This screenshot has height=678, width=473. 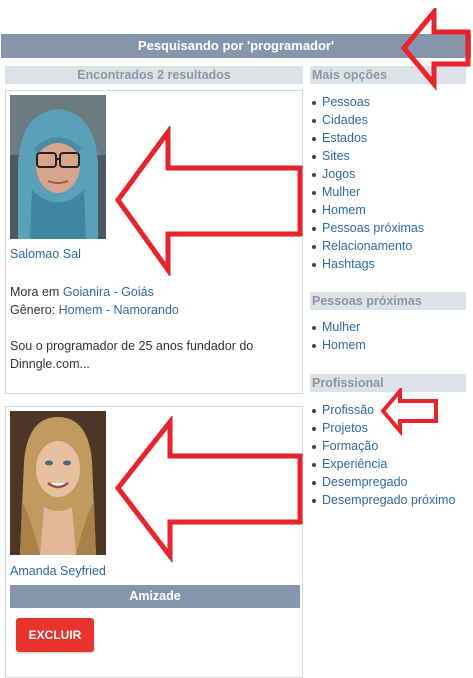 What do you see at coordinates (367, 246) in the screenshot?
I see `sidebar-link: Relacionamento` at bounding box center [367, 246].